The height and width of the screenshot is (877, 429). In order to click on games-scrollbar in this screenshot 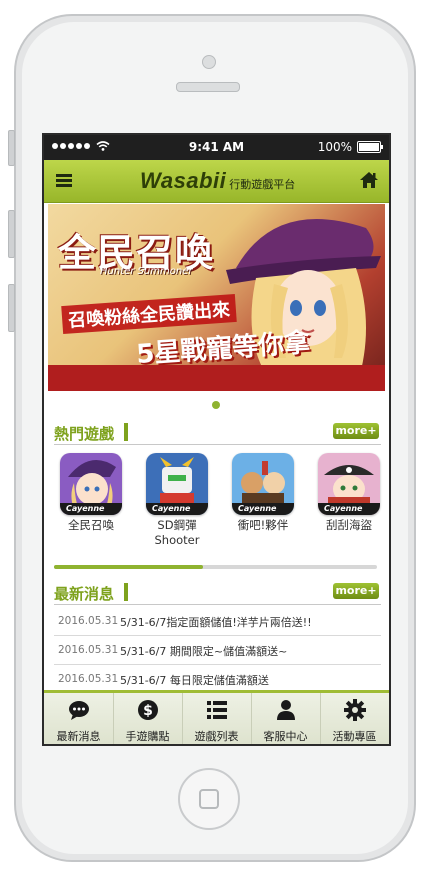, I will do `click(215, 567)`.